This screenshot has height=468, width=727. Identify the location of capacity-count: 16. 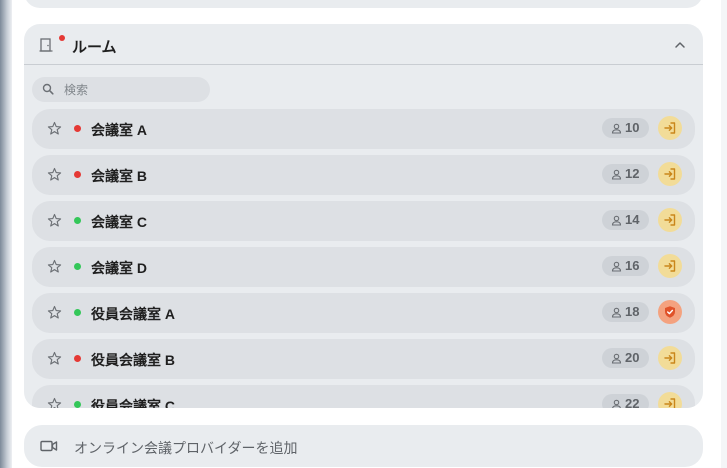
(632, 265).